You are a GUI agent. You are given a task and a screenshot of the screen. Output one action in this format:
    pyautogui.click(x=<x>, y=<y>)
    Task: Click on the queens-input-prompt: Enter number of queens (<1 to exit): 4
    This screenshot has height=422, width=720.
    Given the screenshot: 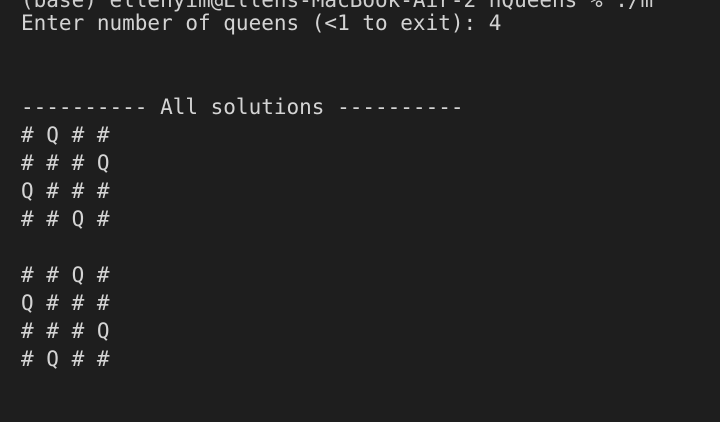 What is the action you would take?
    pyautogui.click(x=261, y=23)
    